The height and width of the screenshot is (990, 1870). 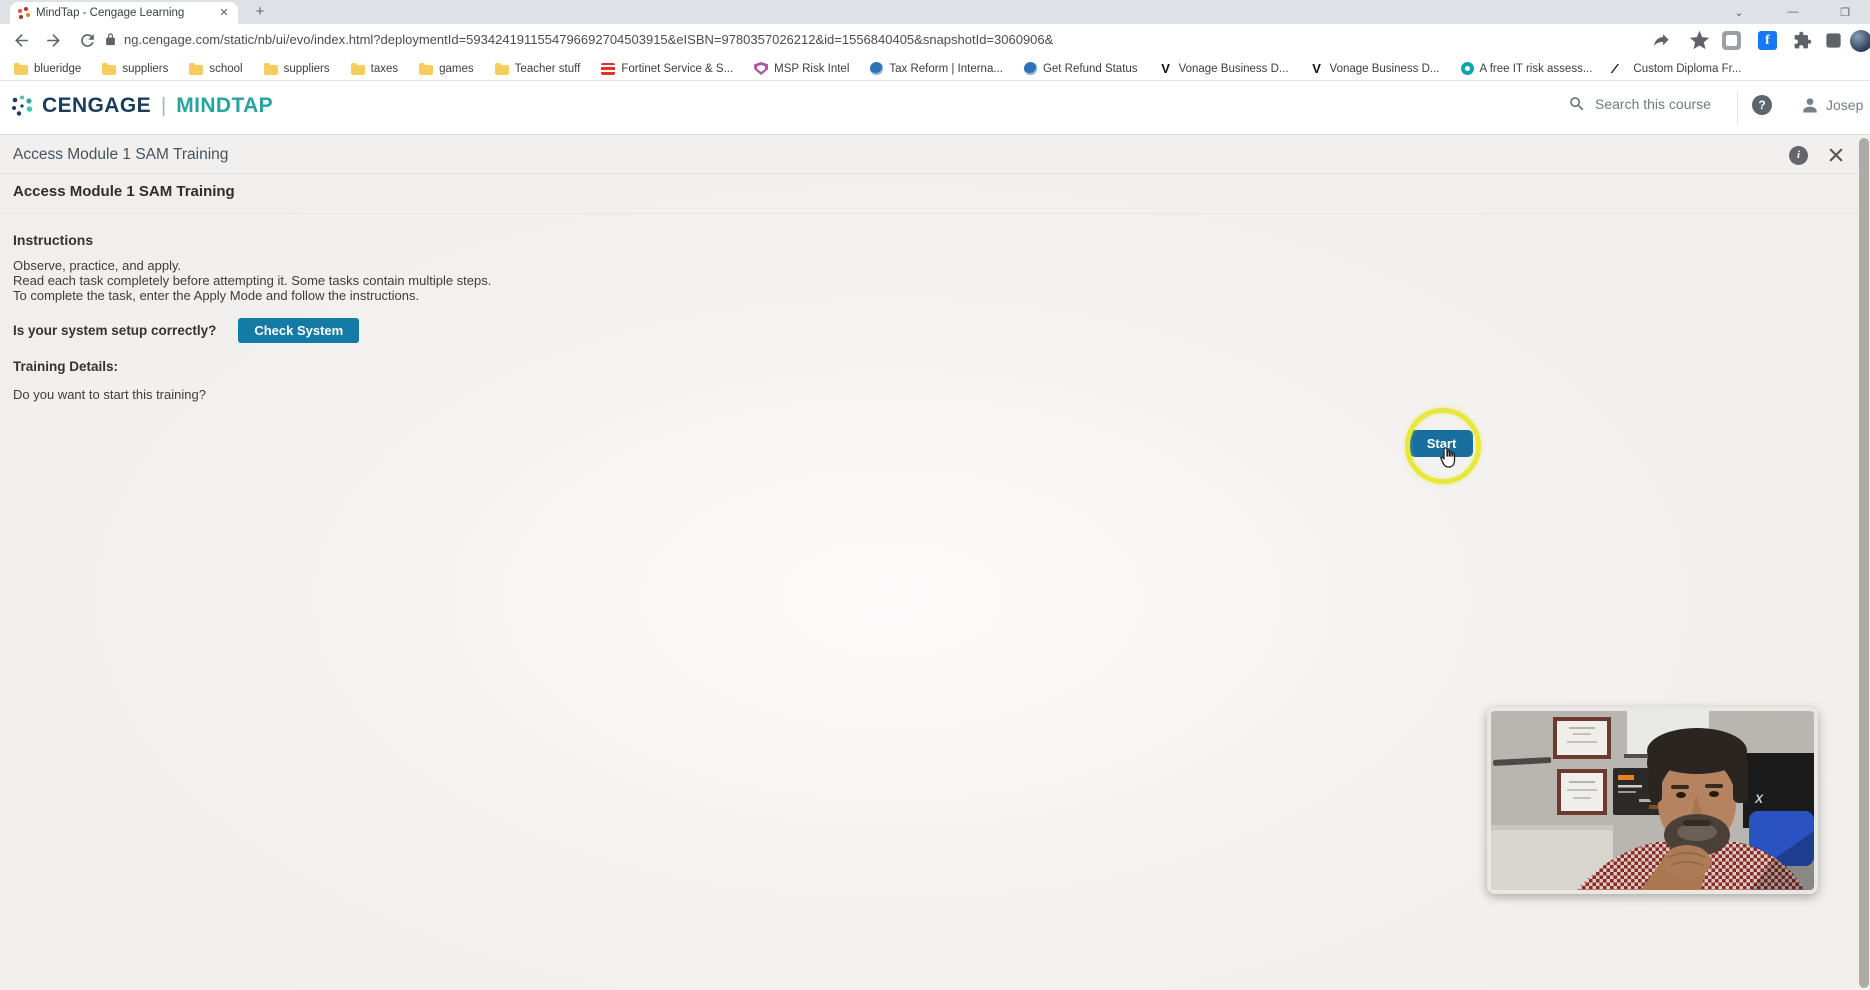 What do you see at coordinates (1793, 12) in the screenshot?
I see `window-minimize-icon: —` at bounding box center [1793, 12].